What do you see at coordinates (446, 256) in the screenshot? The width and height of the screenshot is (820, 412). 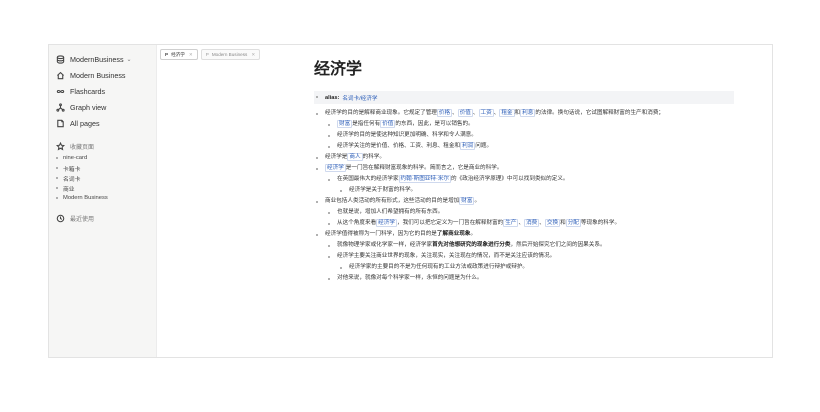 I see `block-text: 经济学主要关注商业世界的现象，关注现实，关注现在的情况，而不是关注应该的情况。` at bounding box center [446, 256].